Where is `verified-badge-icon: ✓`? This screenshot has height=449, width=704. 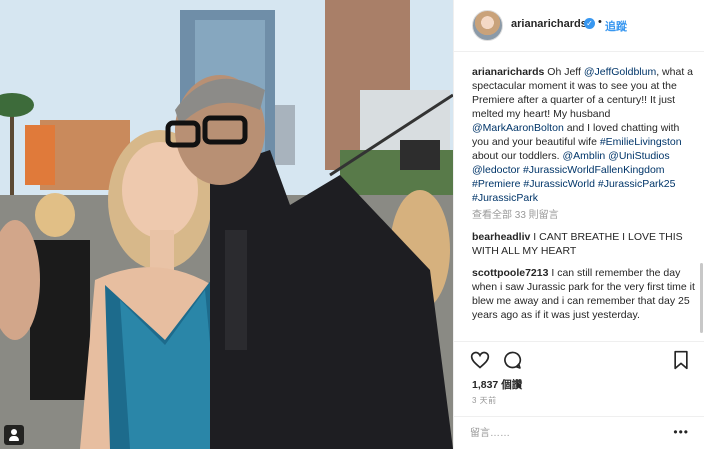 verified-badge-icon: ✓ is located at coordinates (589, 23).